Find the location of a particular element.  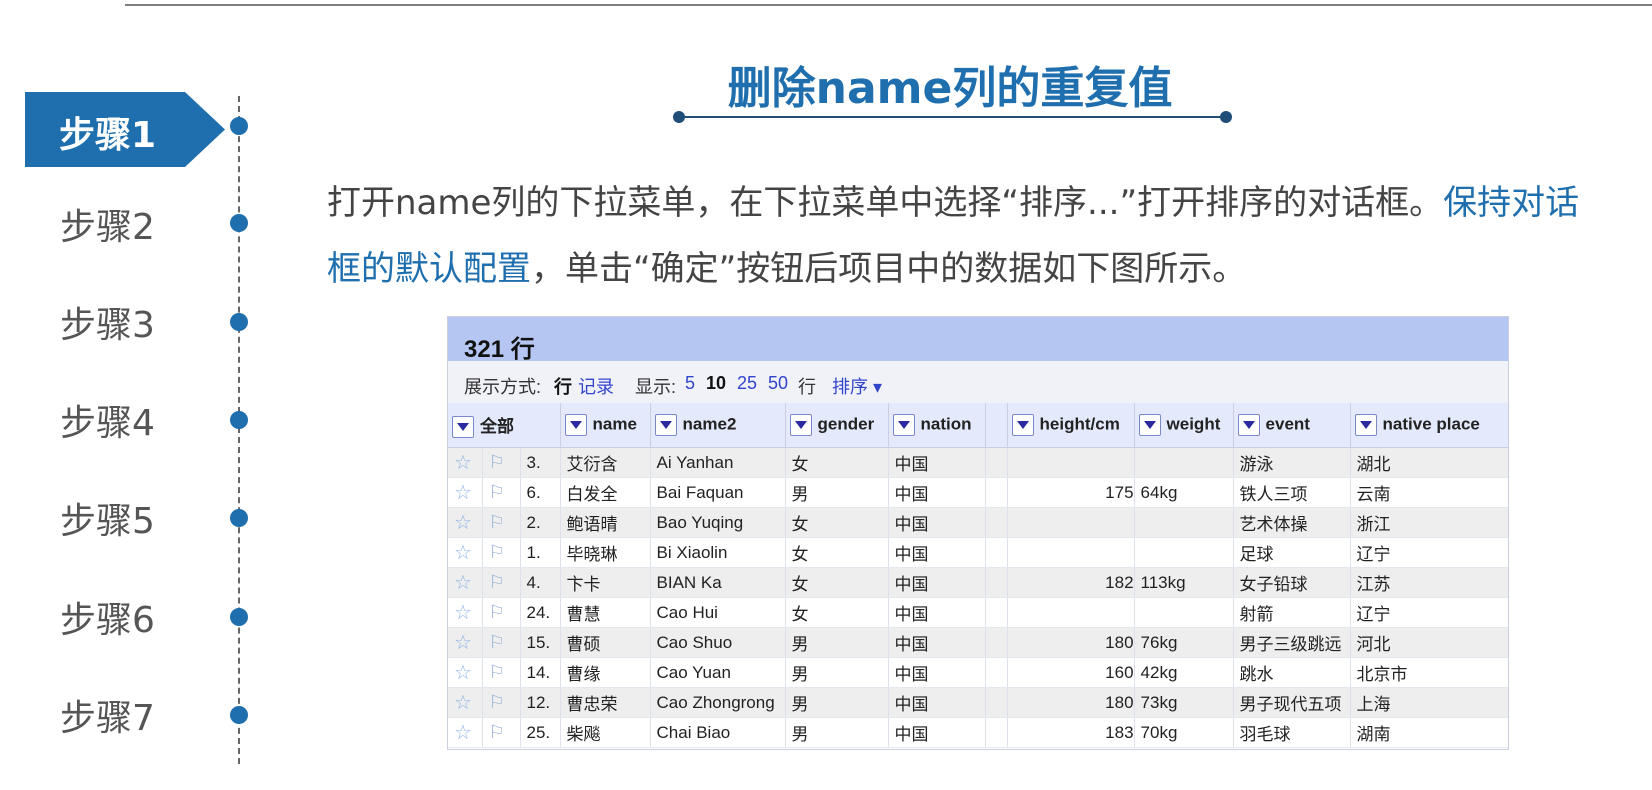

step-5: 步骤5 is located at coordinates (107, 518).